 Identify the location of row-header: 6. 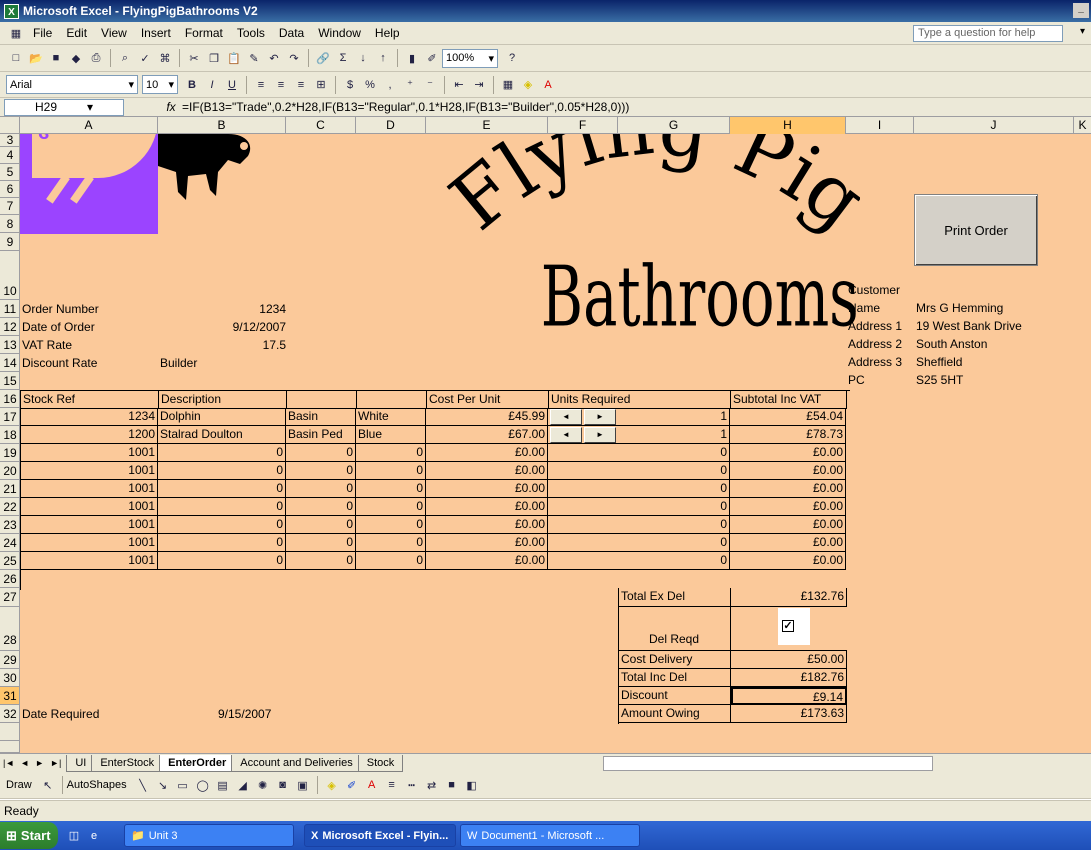
(9, 189).